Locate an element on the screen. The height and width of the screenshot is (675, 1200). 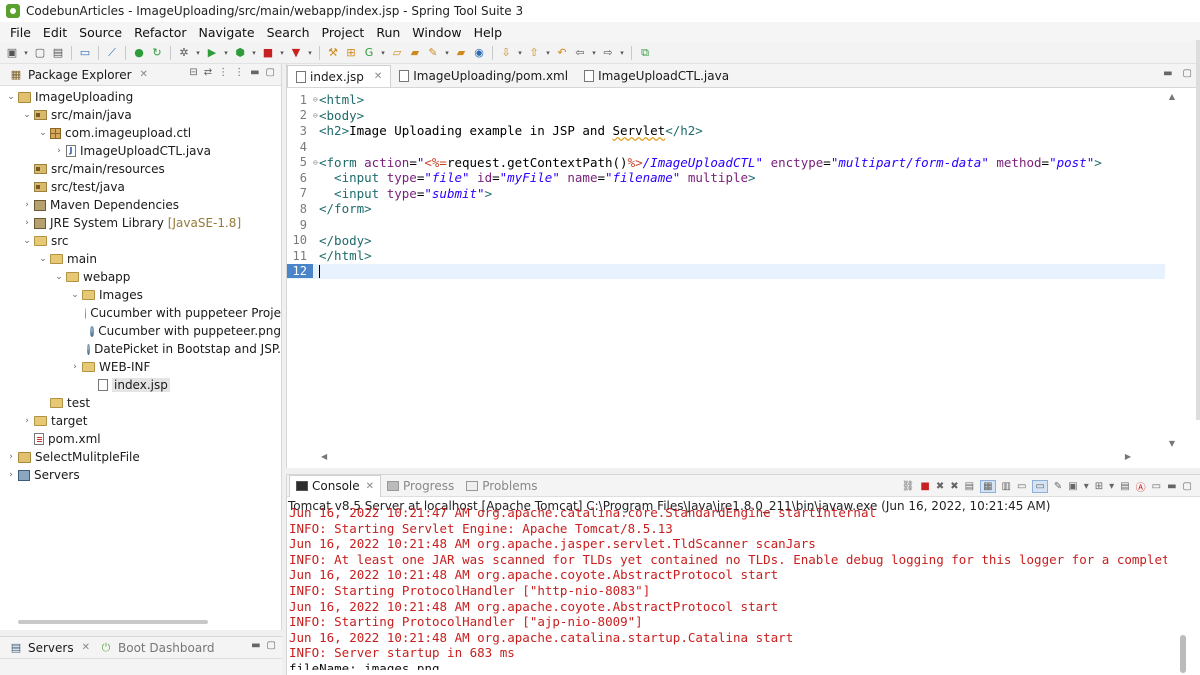
new-package-icon: ⊞ is located at coordinates (351, 53).